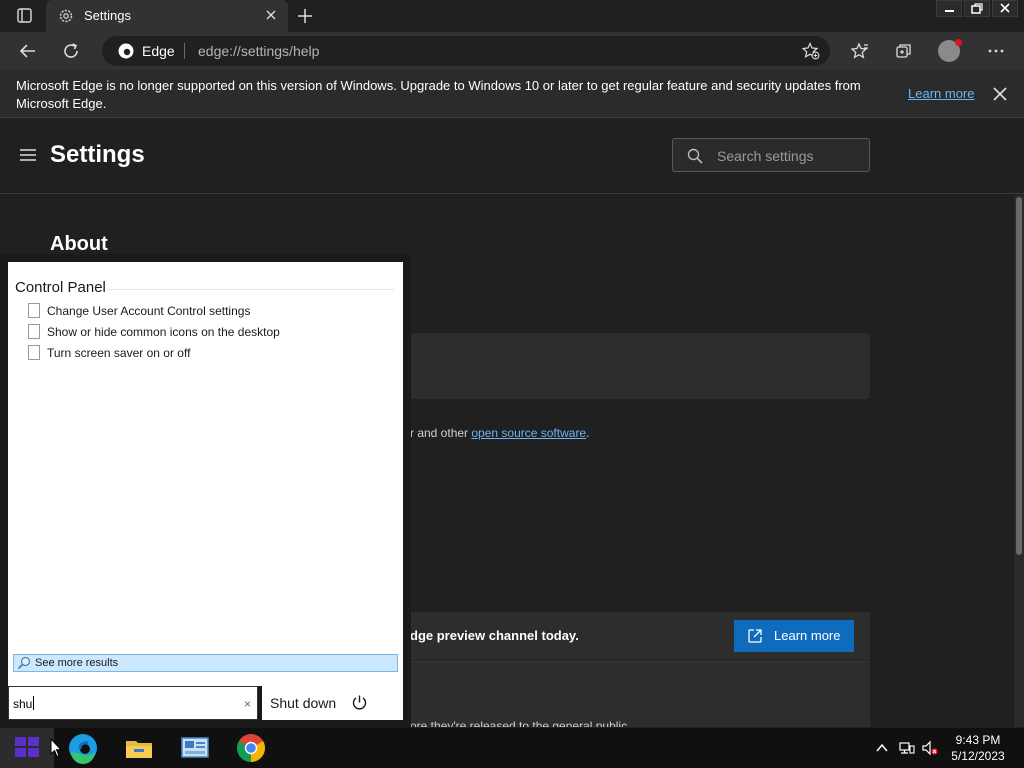  I want to click on more-options-icon, so click(996, 51).